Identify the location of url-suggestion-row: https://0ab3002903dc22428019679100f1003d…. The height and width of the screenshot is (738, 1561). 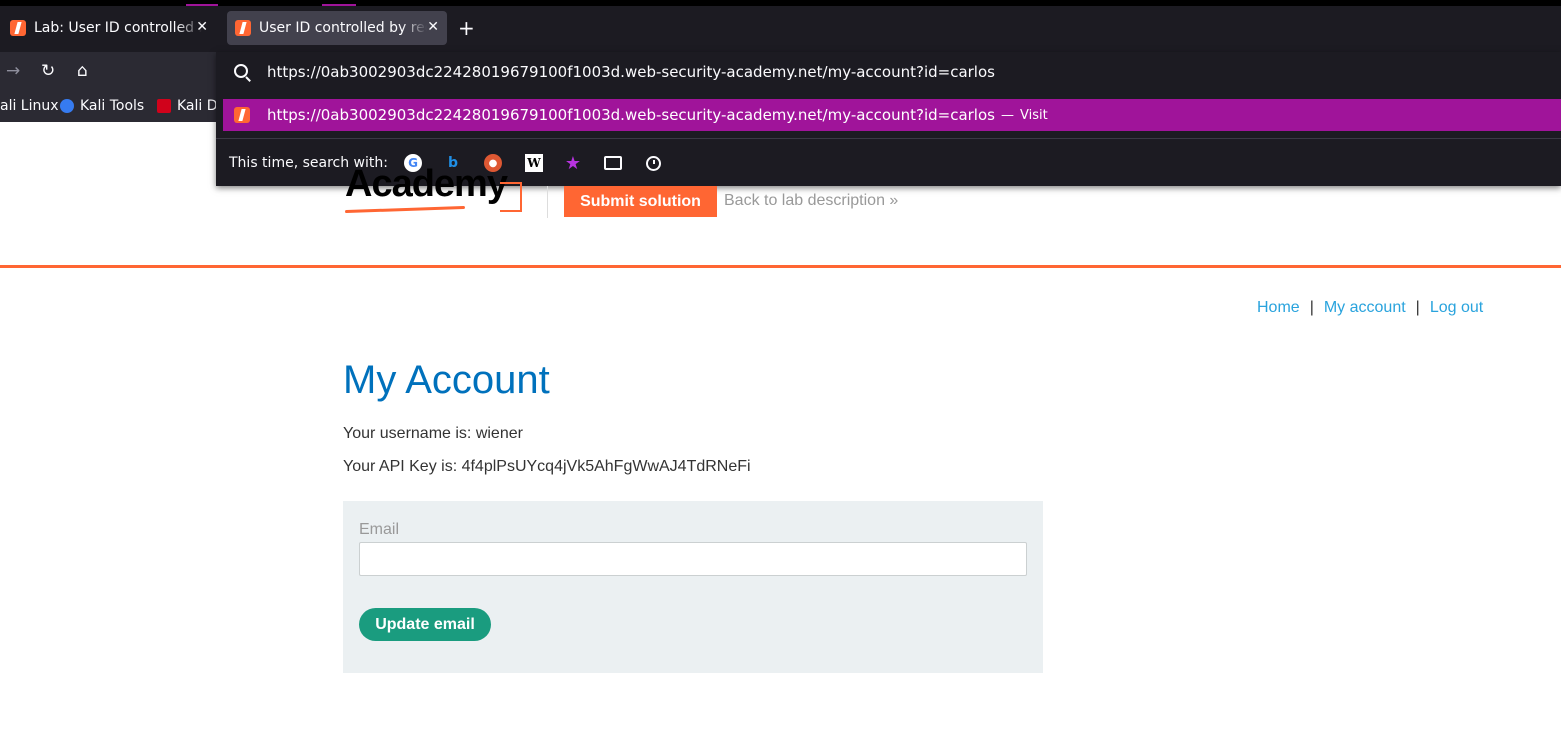
(892, 115).